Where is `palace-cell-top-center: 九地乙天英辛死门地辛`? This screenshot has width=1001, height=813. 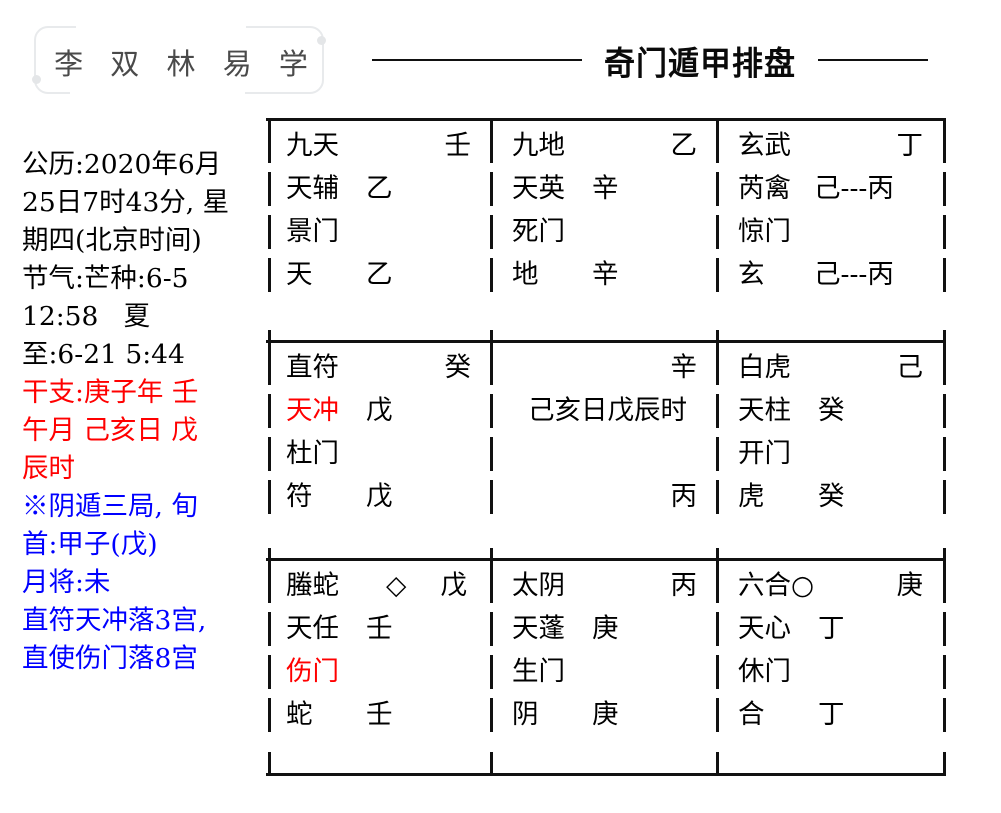 palace-cell-top-center: 九地乙天英辛死门地辛 is located at coordinates (607, 210).